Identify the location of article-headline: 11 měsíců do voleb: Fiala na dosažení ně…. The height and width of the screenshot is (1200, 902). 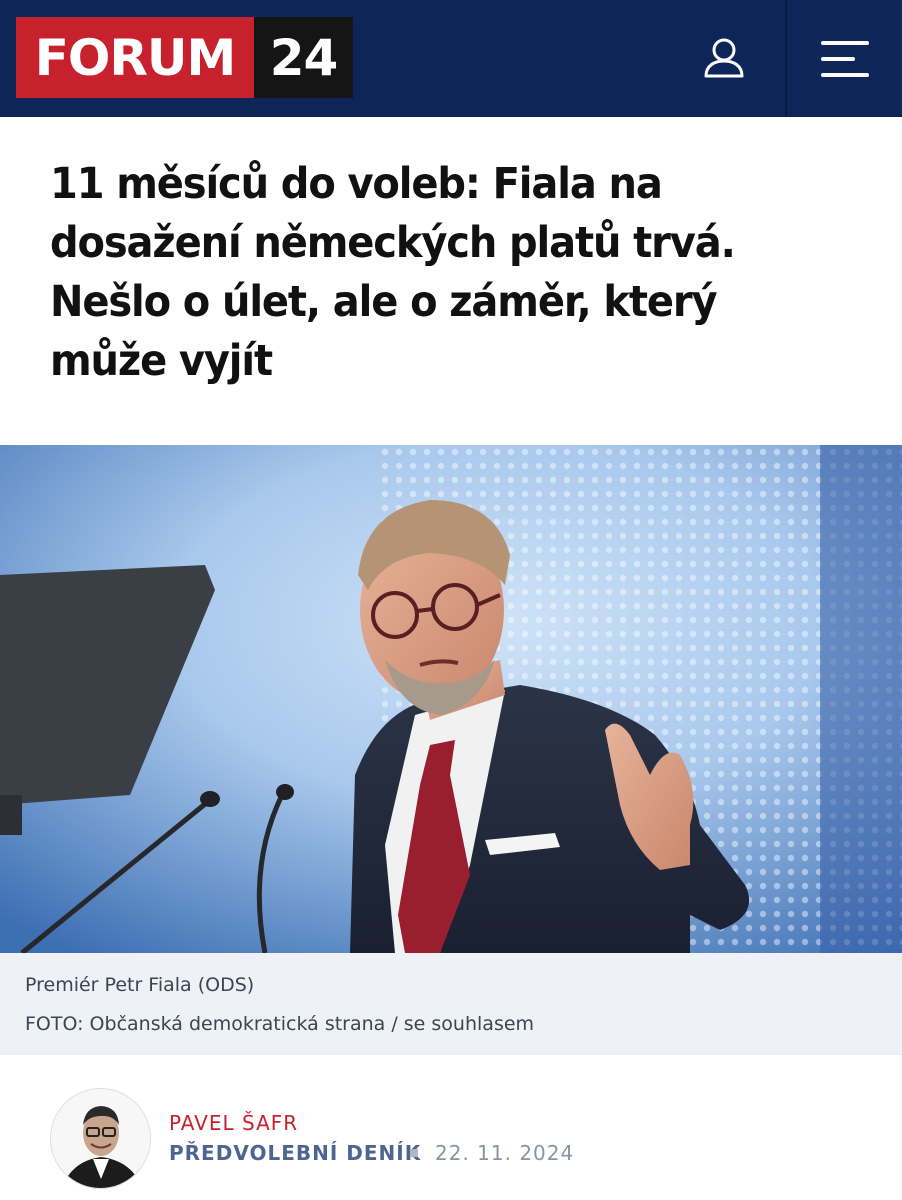
(393, 272).